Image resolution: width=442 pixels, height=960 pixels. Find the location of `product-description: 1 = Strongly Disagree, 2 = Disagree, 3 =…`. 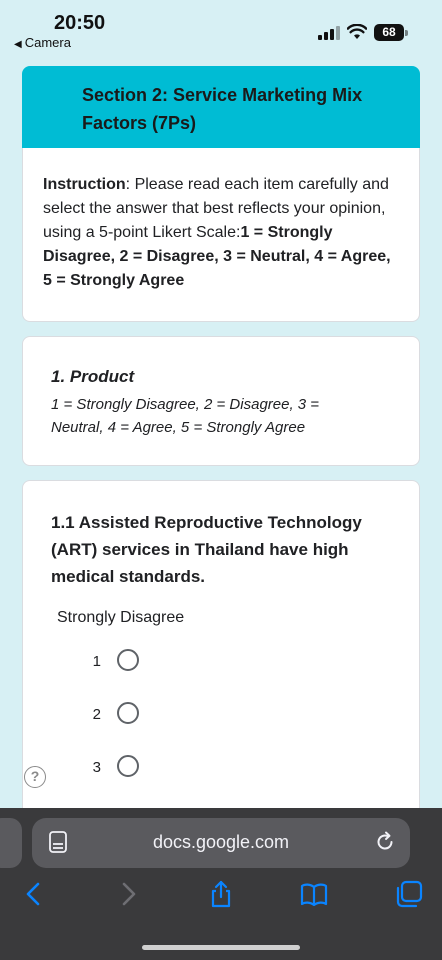

product-description: 1 = Strongly Disagree, 2 = Disagree, 3 =… is located at coordinates (185, 416).